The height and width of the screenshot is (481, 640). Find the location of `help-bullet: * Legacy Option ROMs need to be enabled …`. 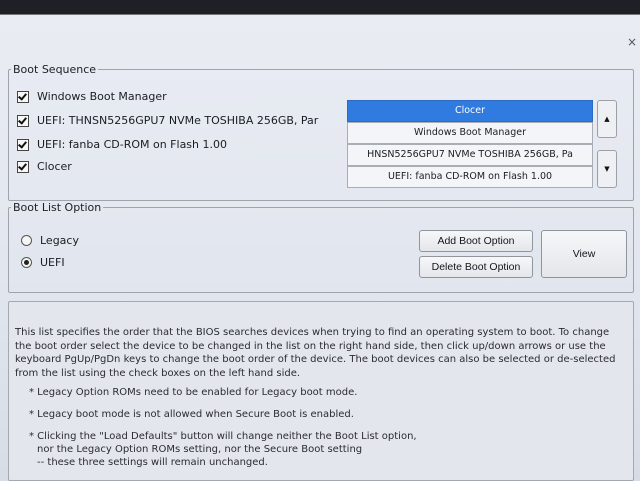

help-bullet: * Legacy Option ROMs need to be enabled … is located at coordinates (193, 392).